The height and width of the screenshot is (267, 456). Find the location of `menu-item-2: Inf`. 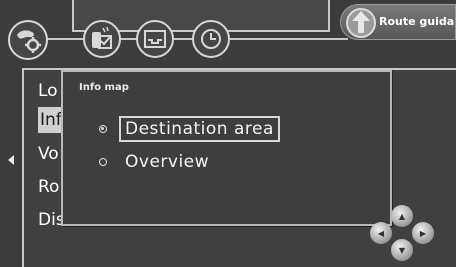

menu-item-2: Inf is located at coordinates (50, 120).